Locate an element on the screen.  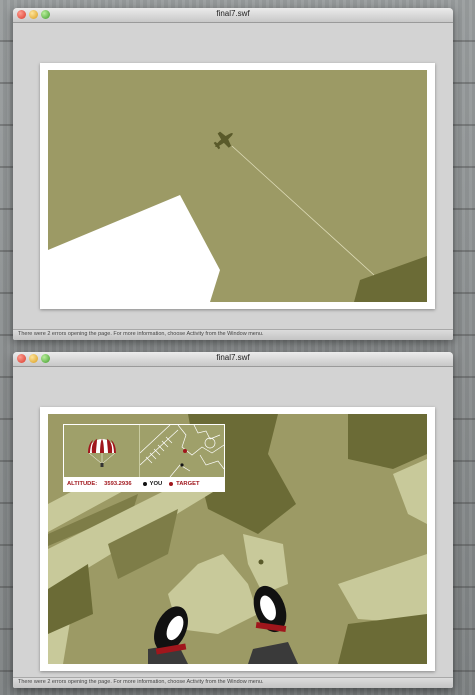
minimap-target-dot is located at coordinates (185, 451).